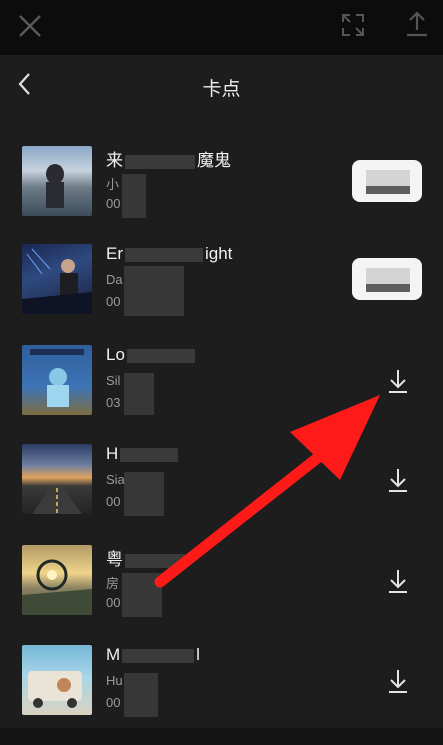 This screenshot has width=443, height=745. I want to click on fullscreen-icon, so click(353, 25).